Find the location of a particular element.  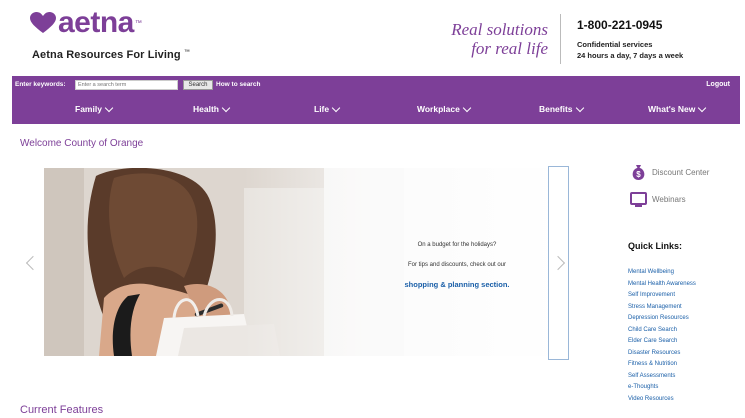

confidential-services: Confidential services is located at coordinates (615, 44).